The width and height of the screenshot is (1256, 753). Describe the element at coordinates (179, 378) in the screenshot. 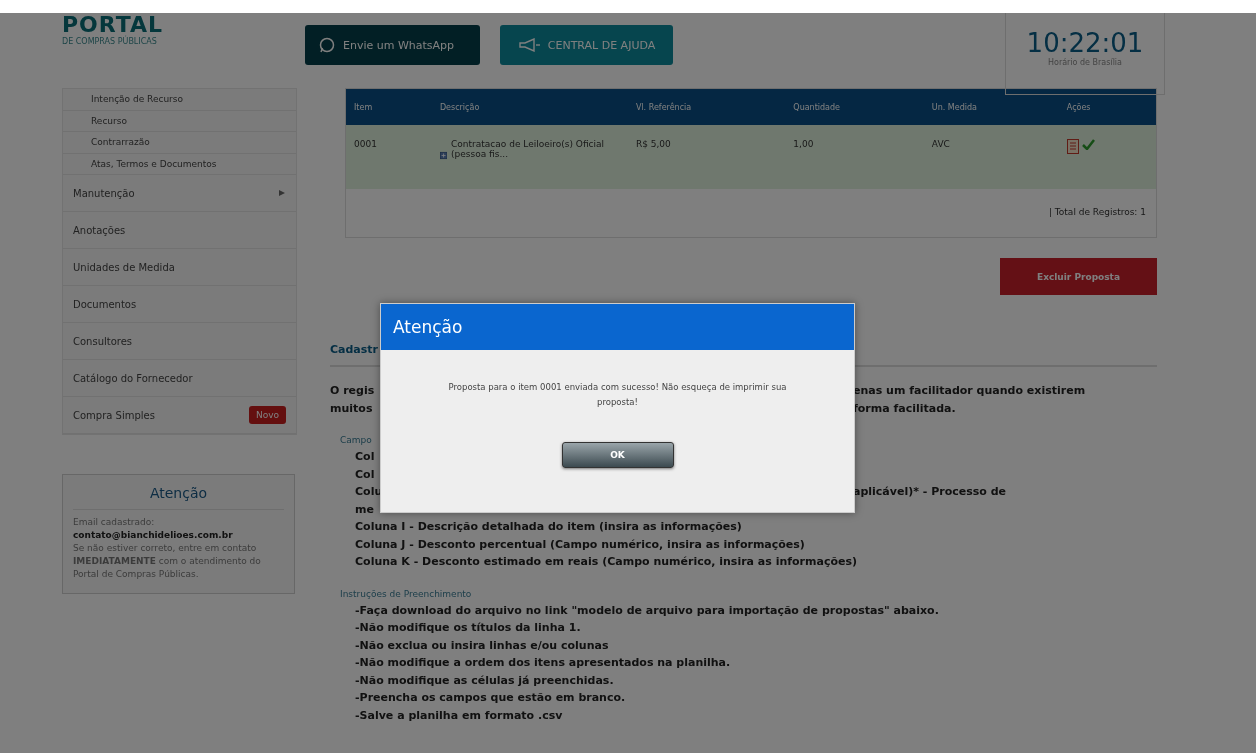

I see `menu-item: Catálogo do Fornecedor` at that location.